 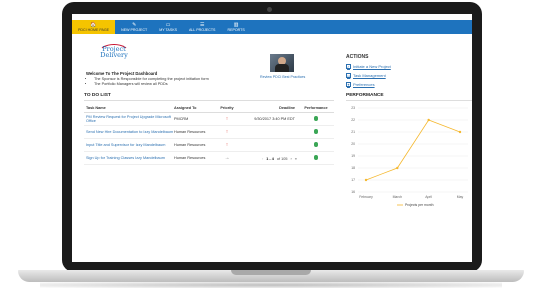 What do you see at coordinates (227, 108) in the screenshot?
I see `column-header: Priority` at bounding box center [227, 108].